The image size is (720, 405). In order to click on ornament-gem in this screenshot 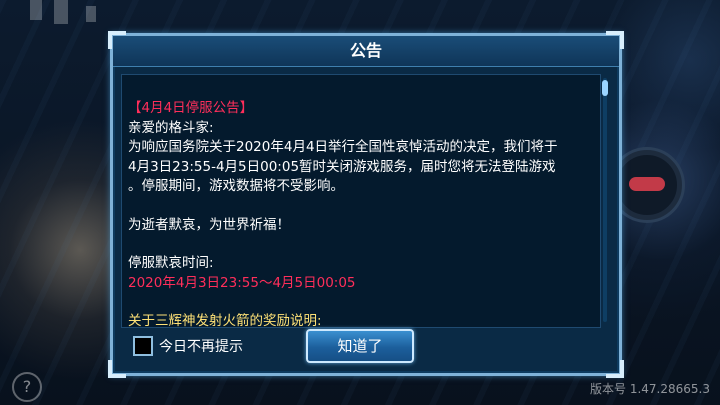, I will do `click(647, 184)`.